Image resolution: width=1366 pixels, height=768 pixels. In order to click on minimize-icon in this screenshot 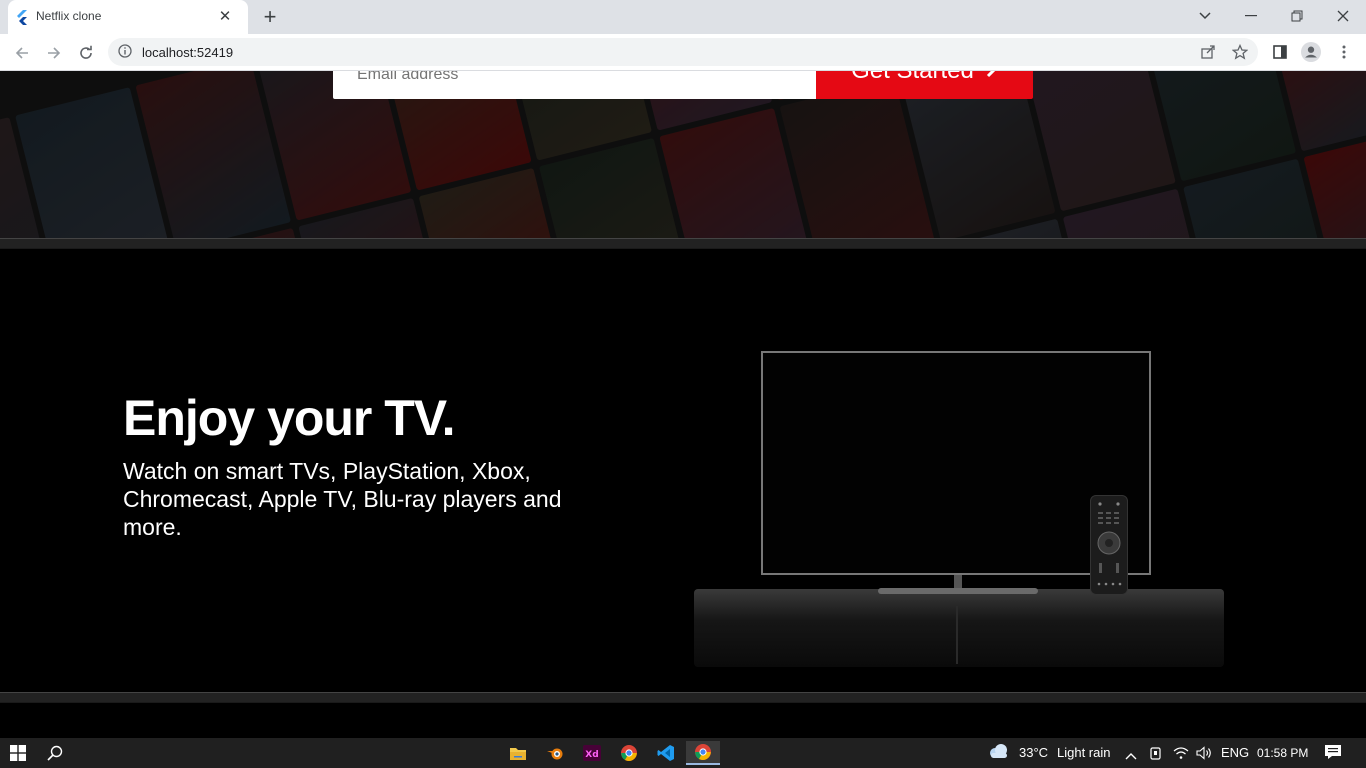, I will do `click(1251, 16)`.